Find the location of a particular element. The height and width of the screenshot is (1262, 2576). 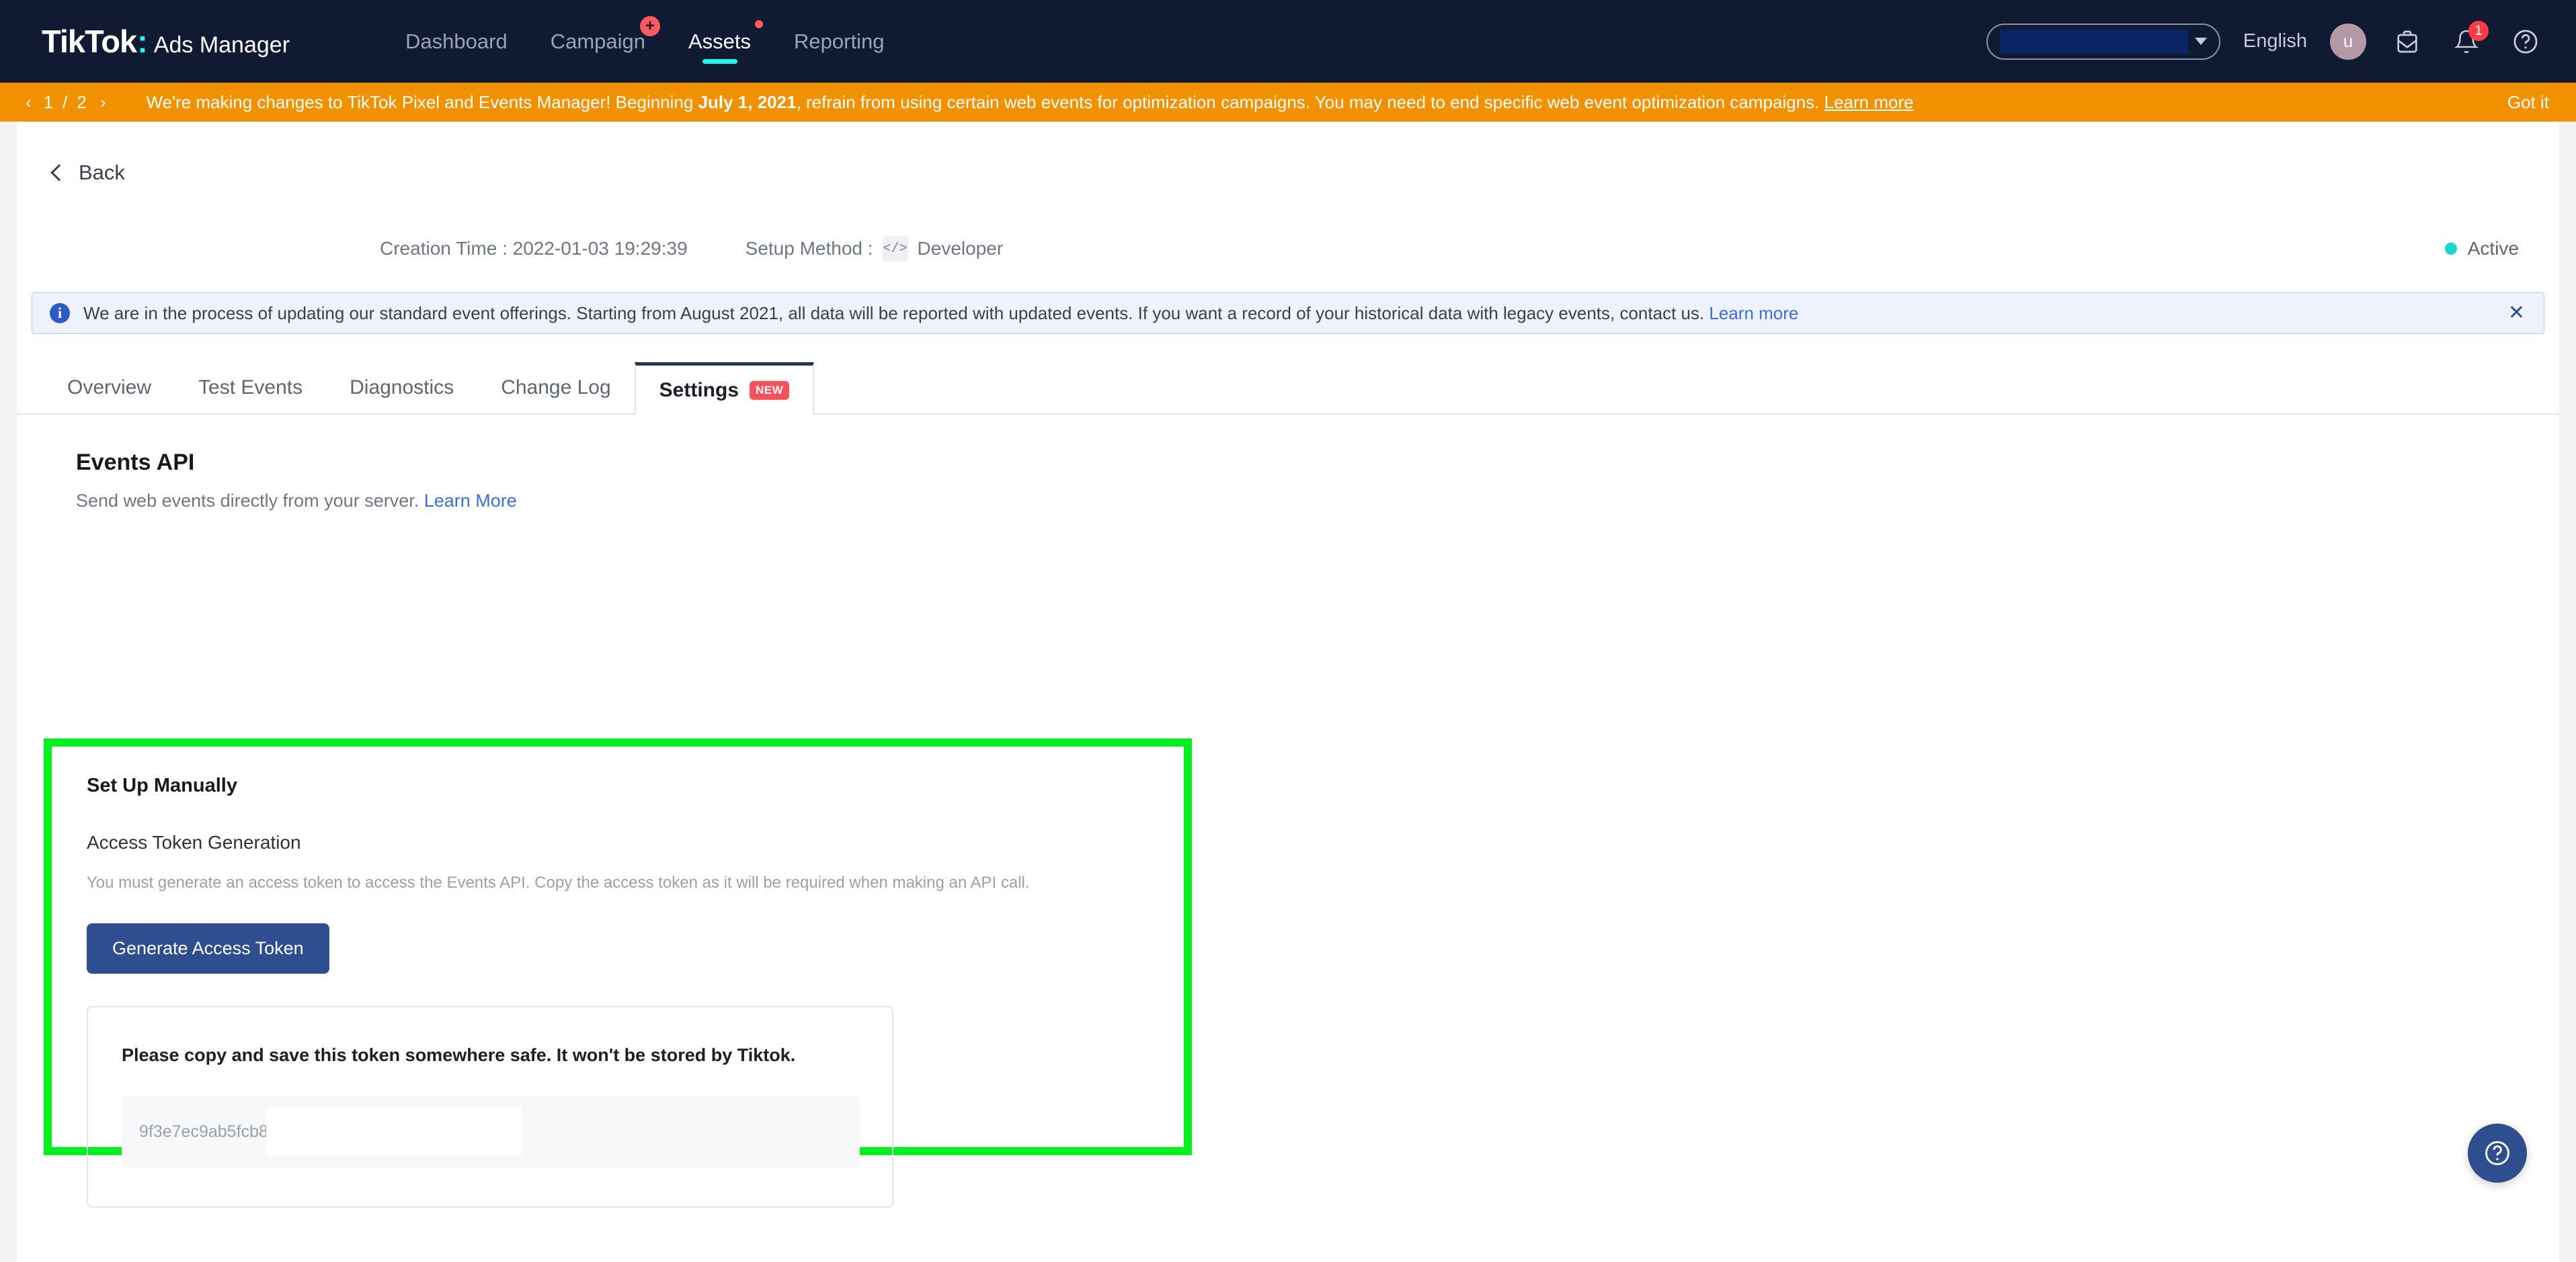

nav-item-reporting: Reporting is located at coordinates (838, 41).